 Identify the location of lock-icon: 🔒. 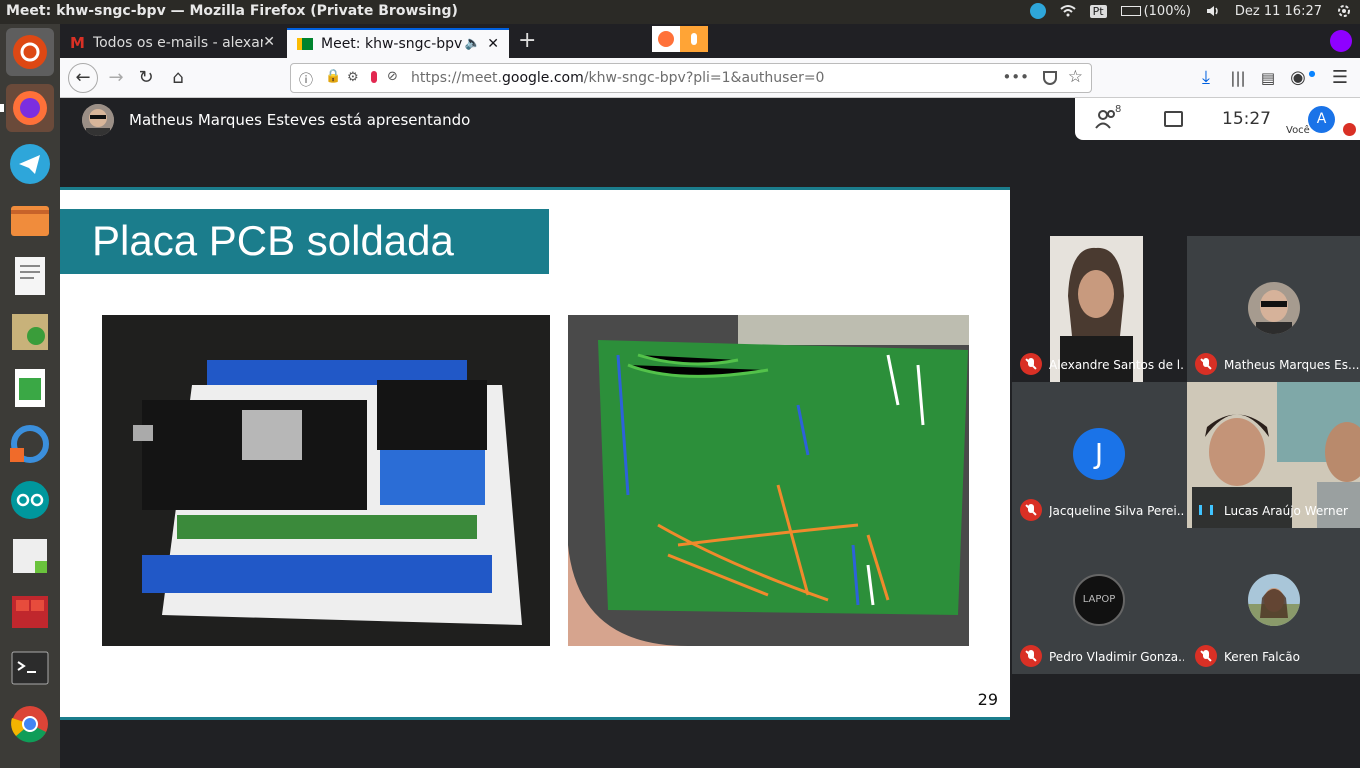
(333, 76).